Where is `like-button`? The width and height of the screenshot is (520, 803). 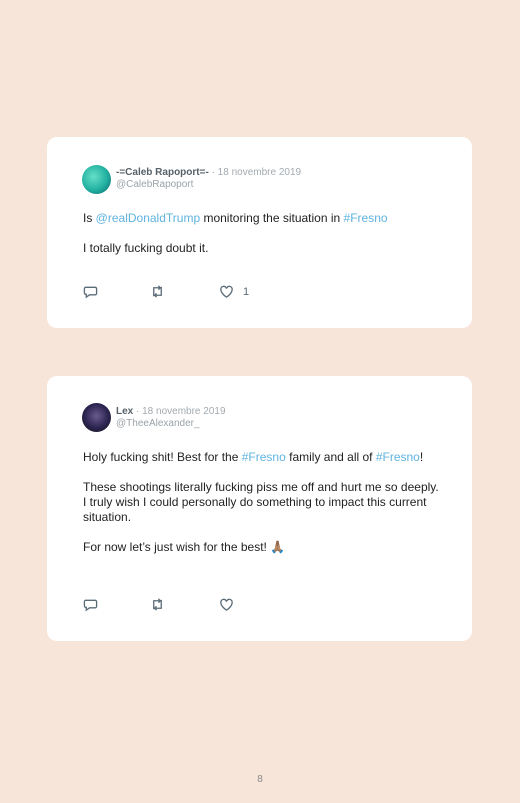 like-button is located at coordinates (226, 604).